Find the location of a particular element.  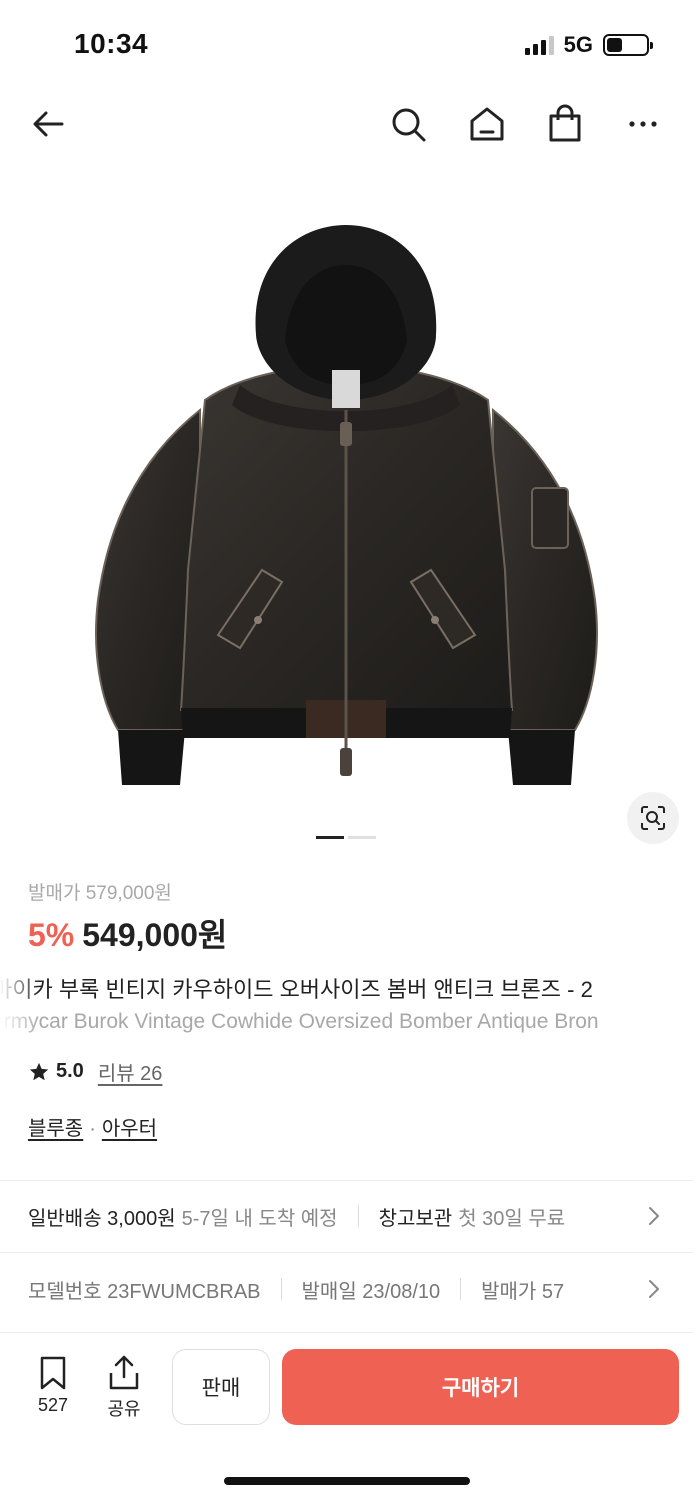

rating-row: 5.0 리뷰 26 is located at coordinates (95, 1071).